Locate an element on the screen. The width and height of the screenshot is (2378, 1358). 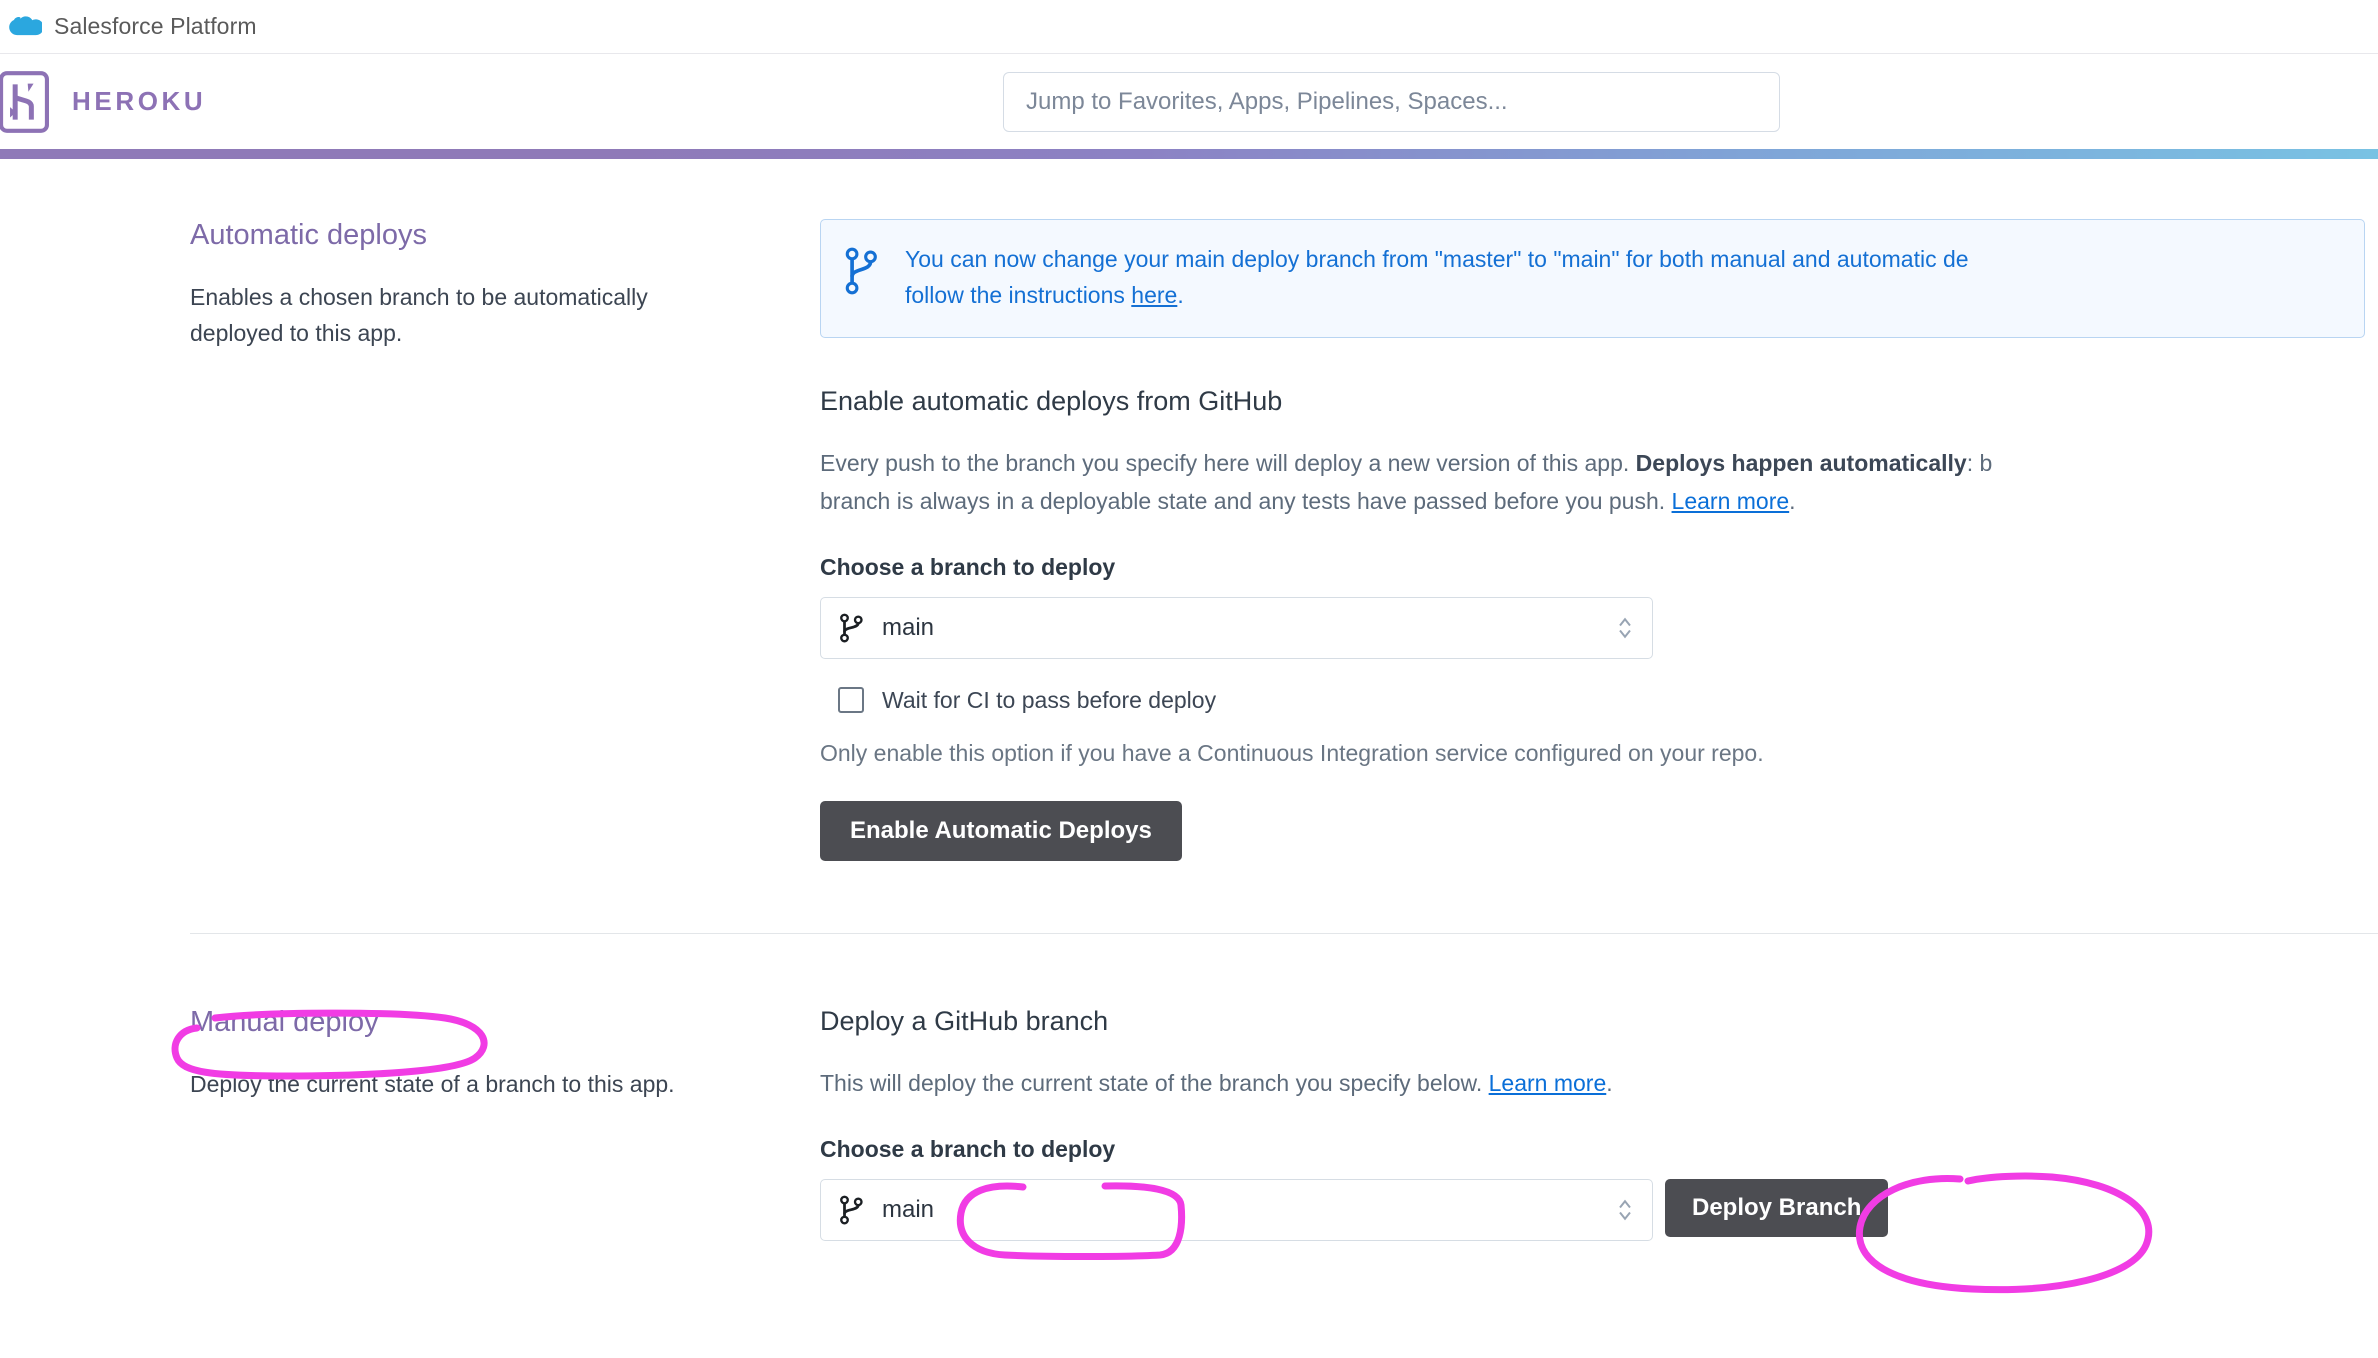
heroku-wordmark: HEROKU is located at coordinates (139, 101).